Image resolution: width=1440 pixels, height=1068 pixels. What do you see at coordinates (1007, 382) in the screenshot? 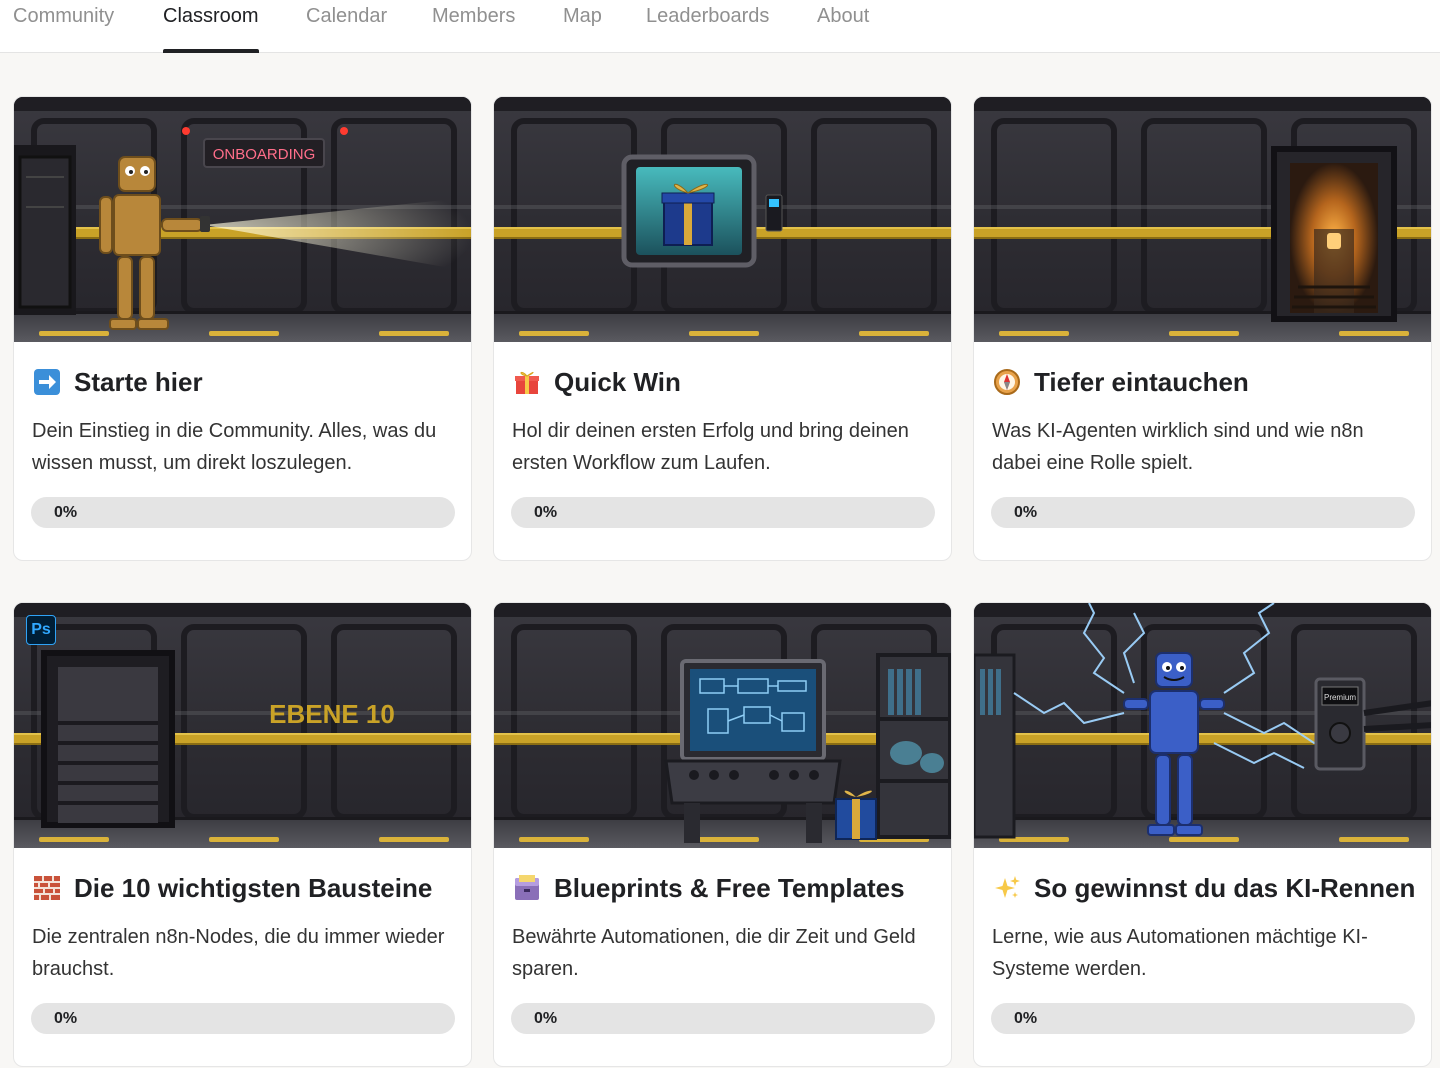
I see `compass-emoji-icon` at bounding box center [1007, 382].